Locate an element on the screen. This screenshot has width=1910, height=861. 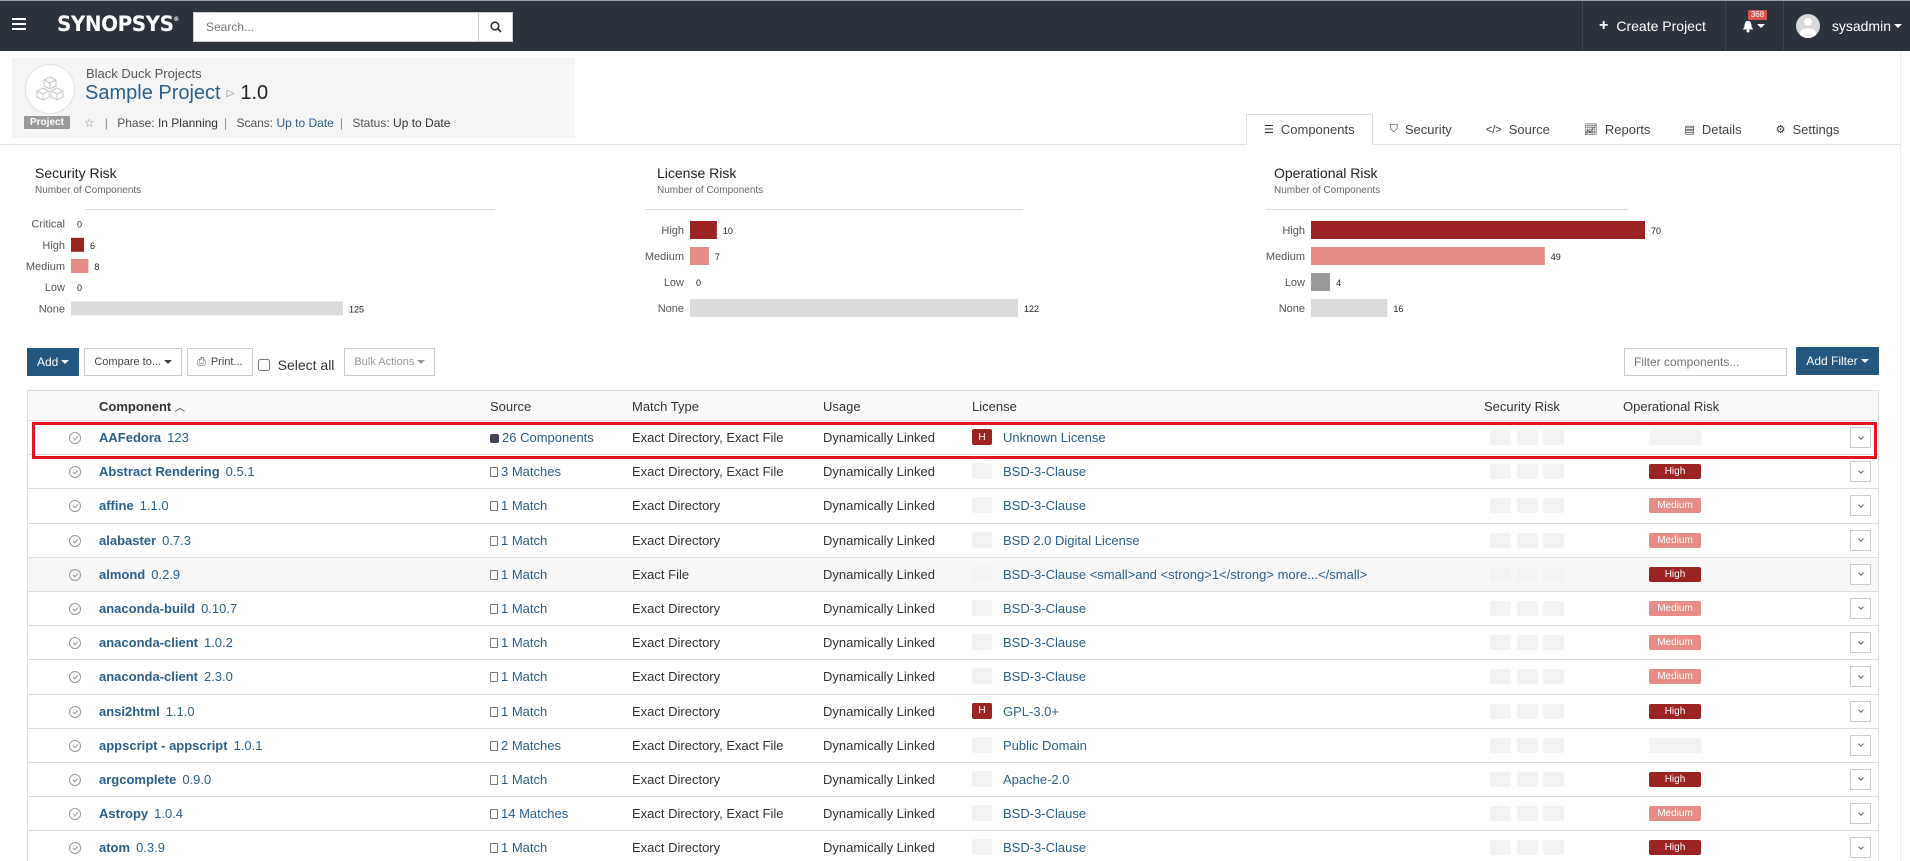
breadcrumb: Black Duck Projects is located at coordinates (144, 73).